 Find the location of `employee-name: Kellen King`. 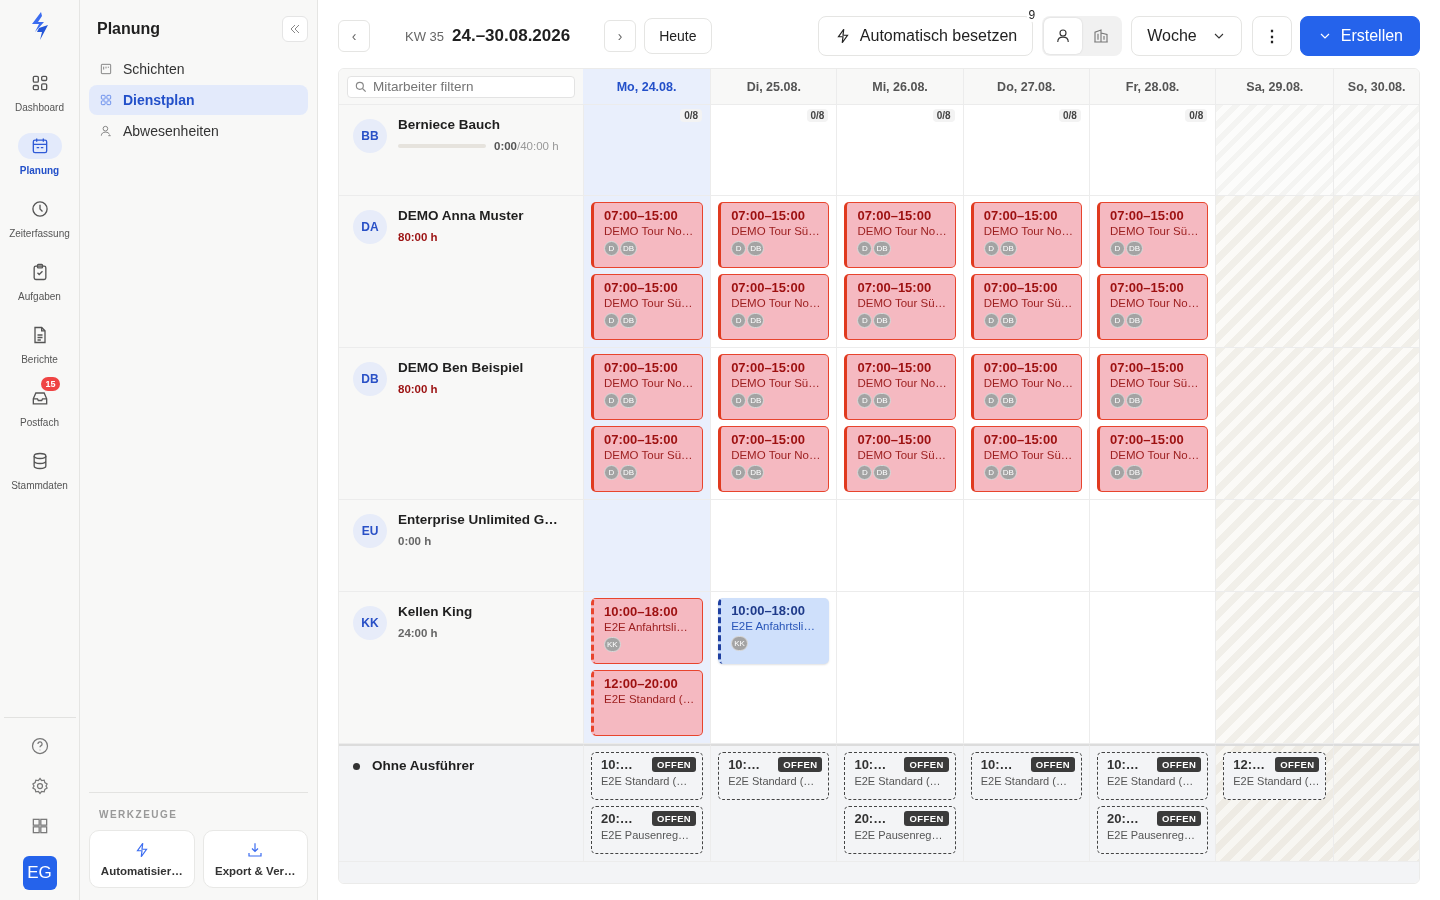

employee-name: Kellen King is located at coordinates (435, 611).